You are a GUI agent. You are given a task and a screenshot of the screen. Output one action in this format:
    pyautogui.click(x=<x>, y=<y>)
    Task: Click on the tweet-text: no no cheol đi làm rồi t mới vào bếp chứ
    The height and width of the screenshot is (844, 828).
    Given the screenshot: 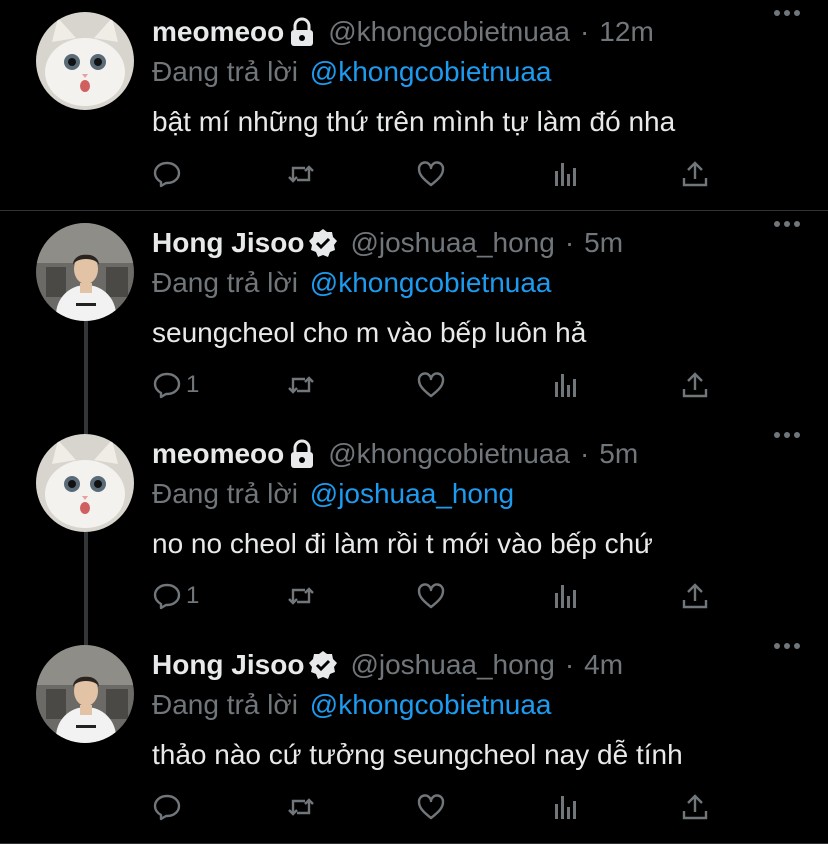 What is the action you would take?
    pyautogui.click(x=402, y=543)
    